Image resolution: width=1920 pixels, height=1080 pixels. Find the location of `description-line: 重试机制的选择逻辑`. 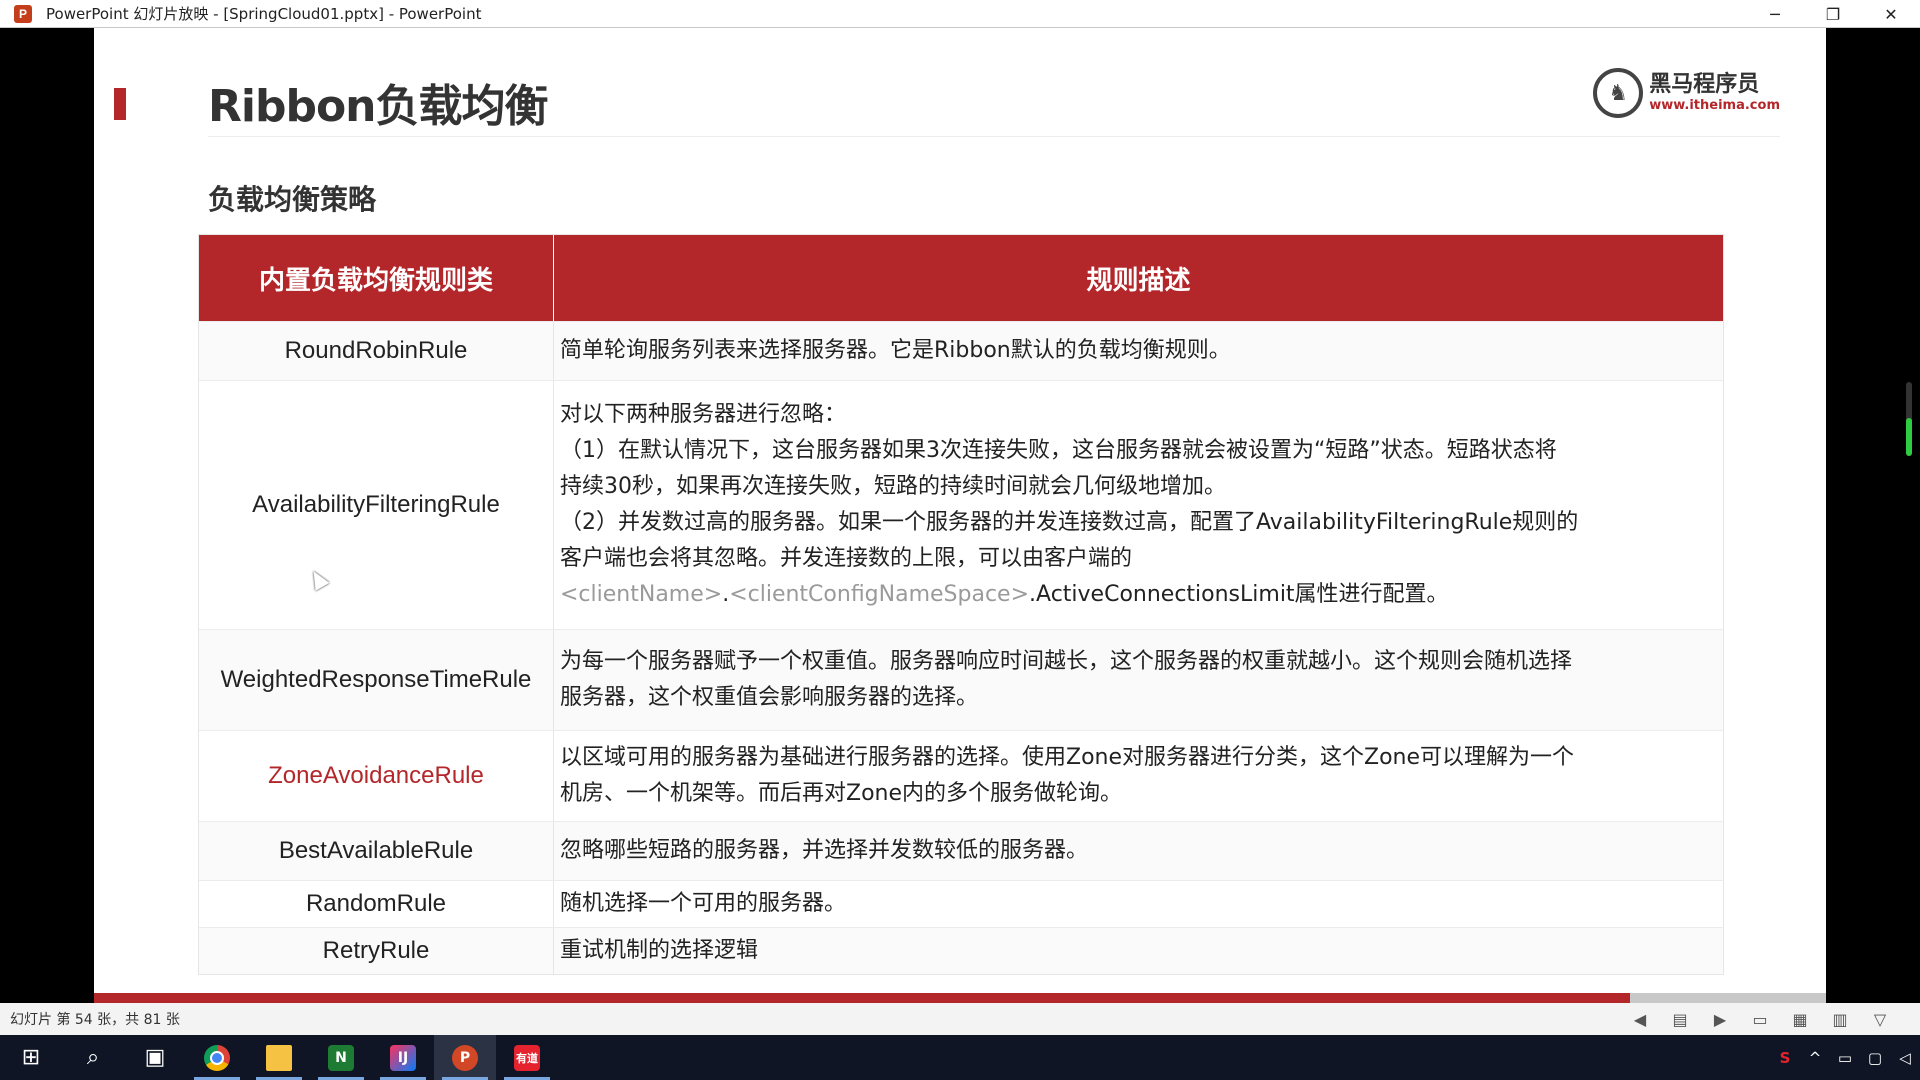

description-line: 重试机制的选择逻辑 is located at coordinates (659, 950).